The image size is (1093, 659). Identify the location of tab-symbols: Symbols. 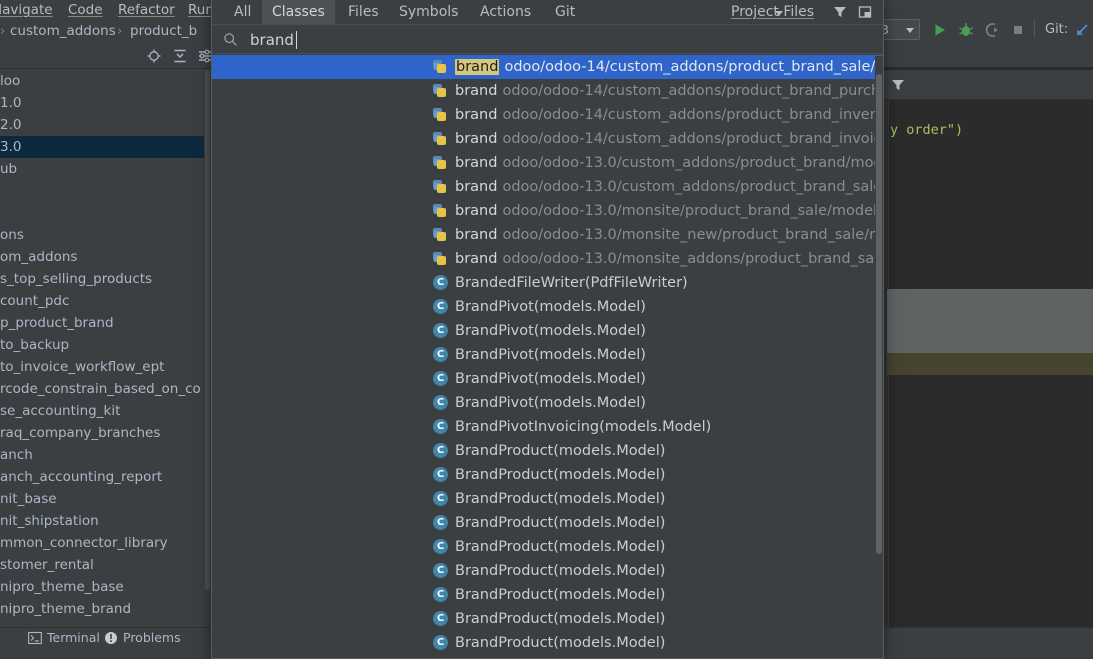
(428, 12).